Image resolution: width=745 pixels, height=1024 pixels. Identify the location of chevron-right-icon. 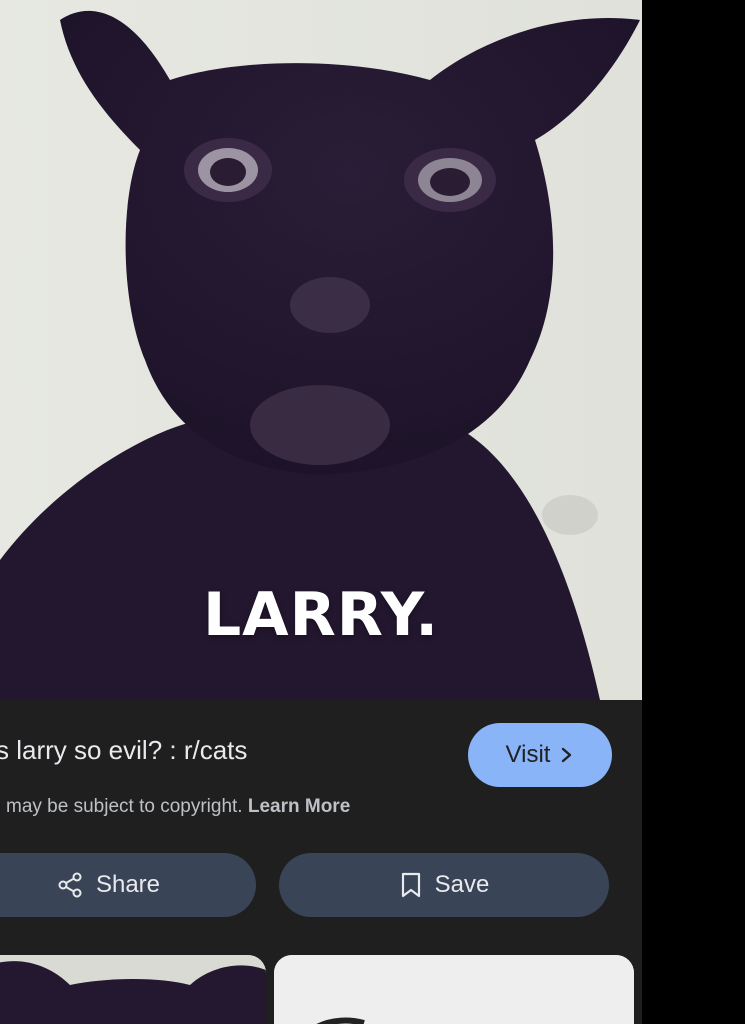
(567, 755).